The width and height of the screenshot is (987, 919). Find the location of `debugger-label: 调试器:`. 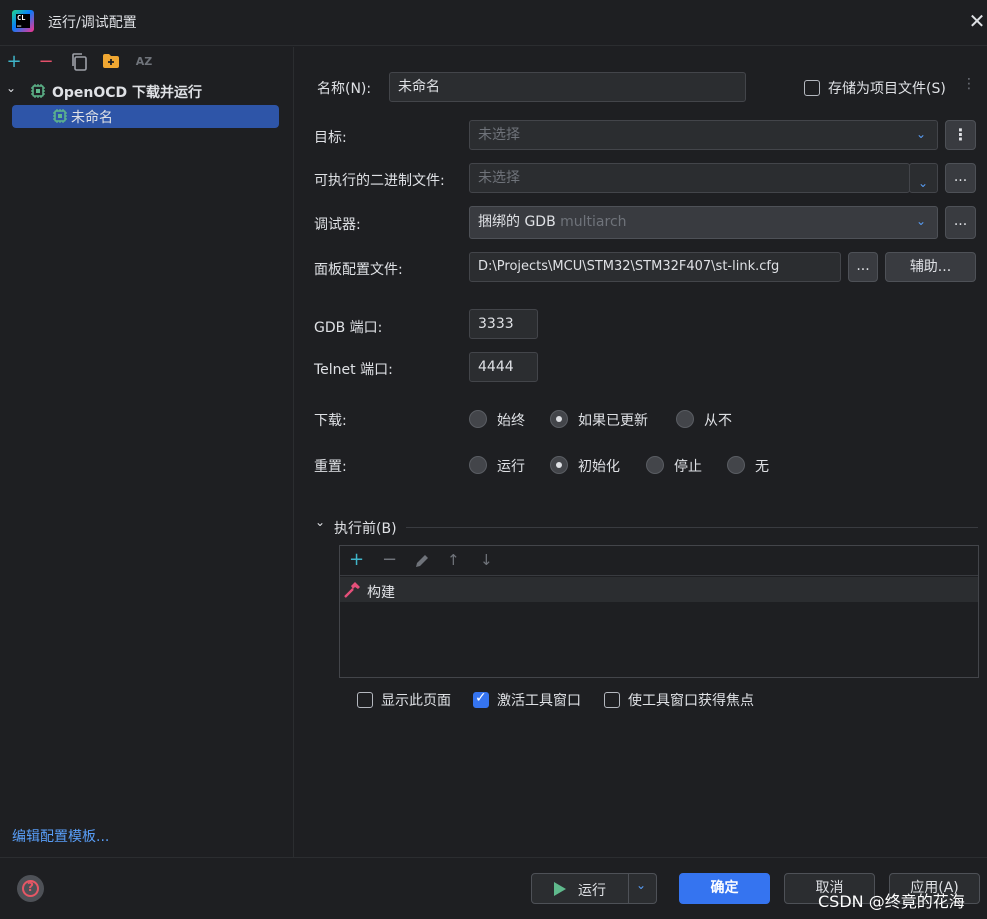

debugger-label: 调试器: is located at coordinates (337, 225).